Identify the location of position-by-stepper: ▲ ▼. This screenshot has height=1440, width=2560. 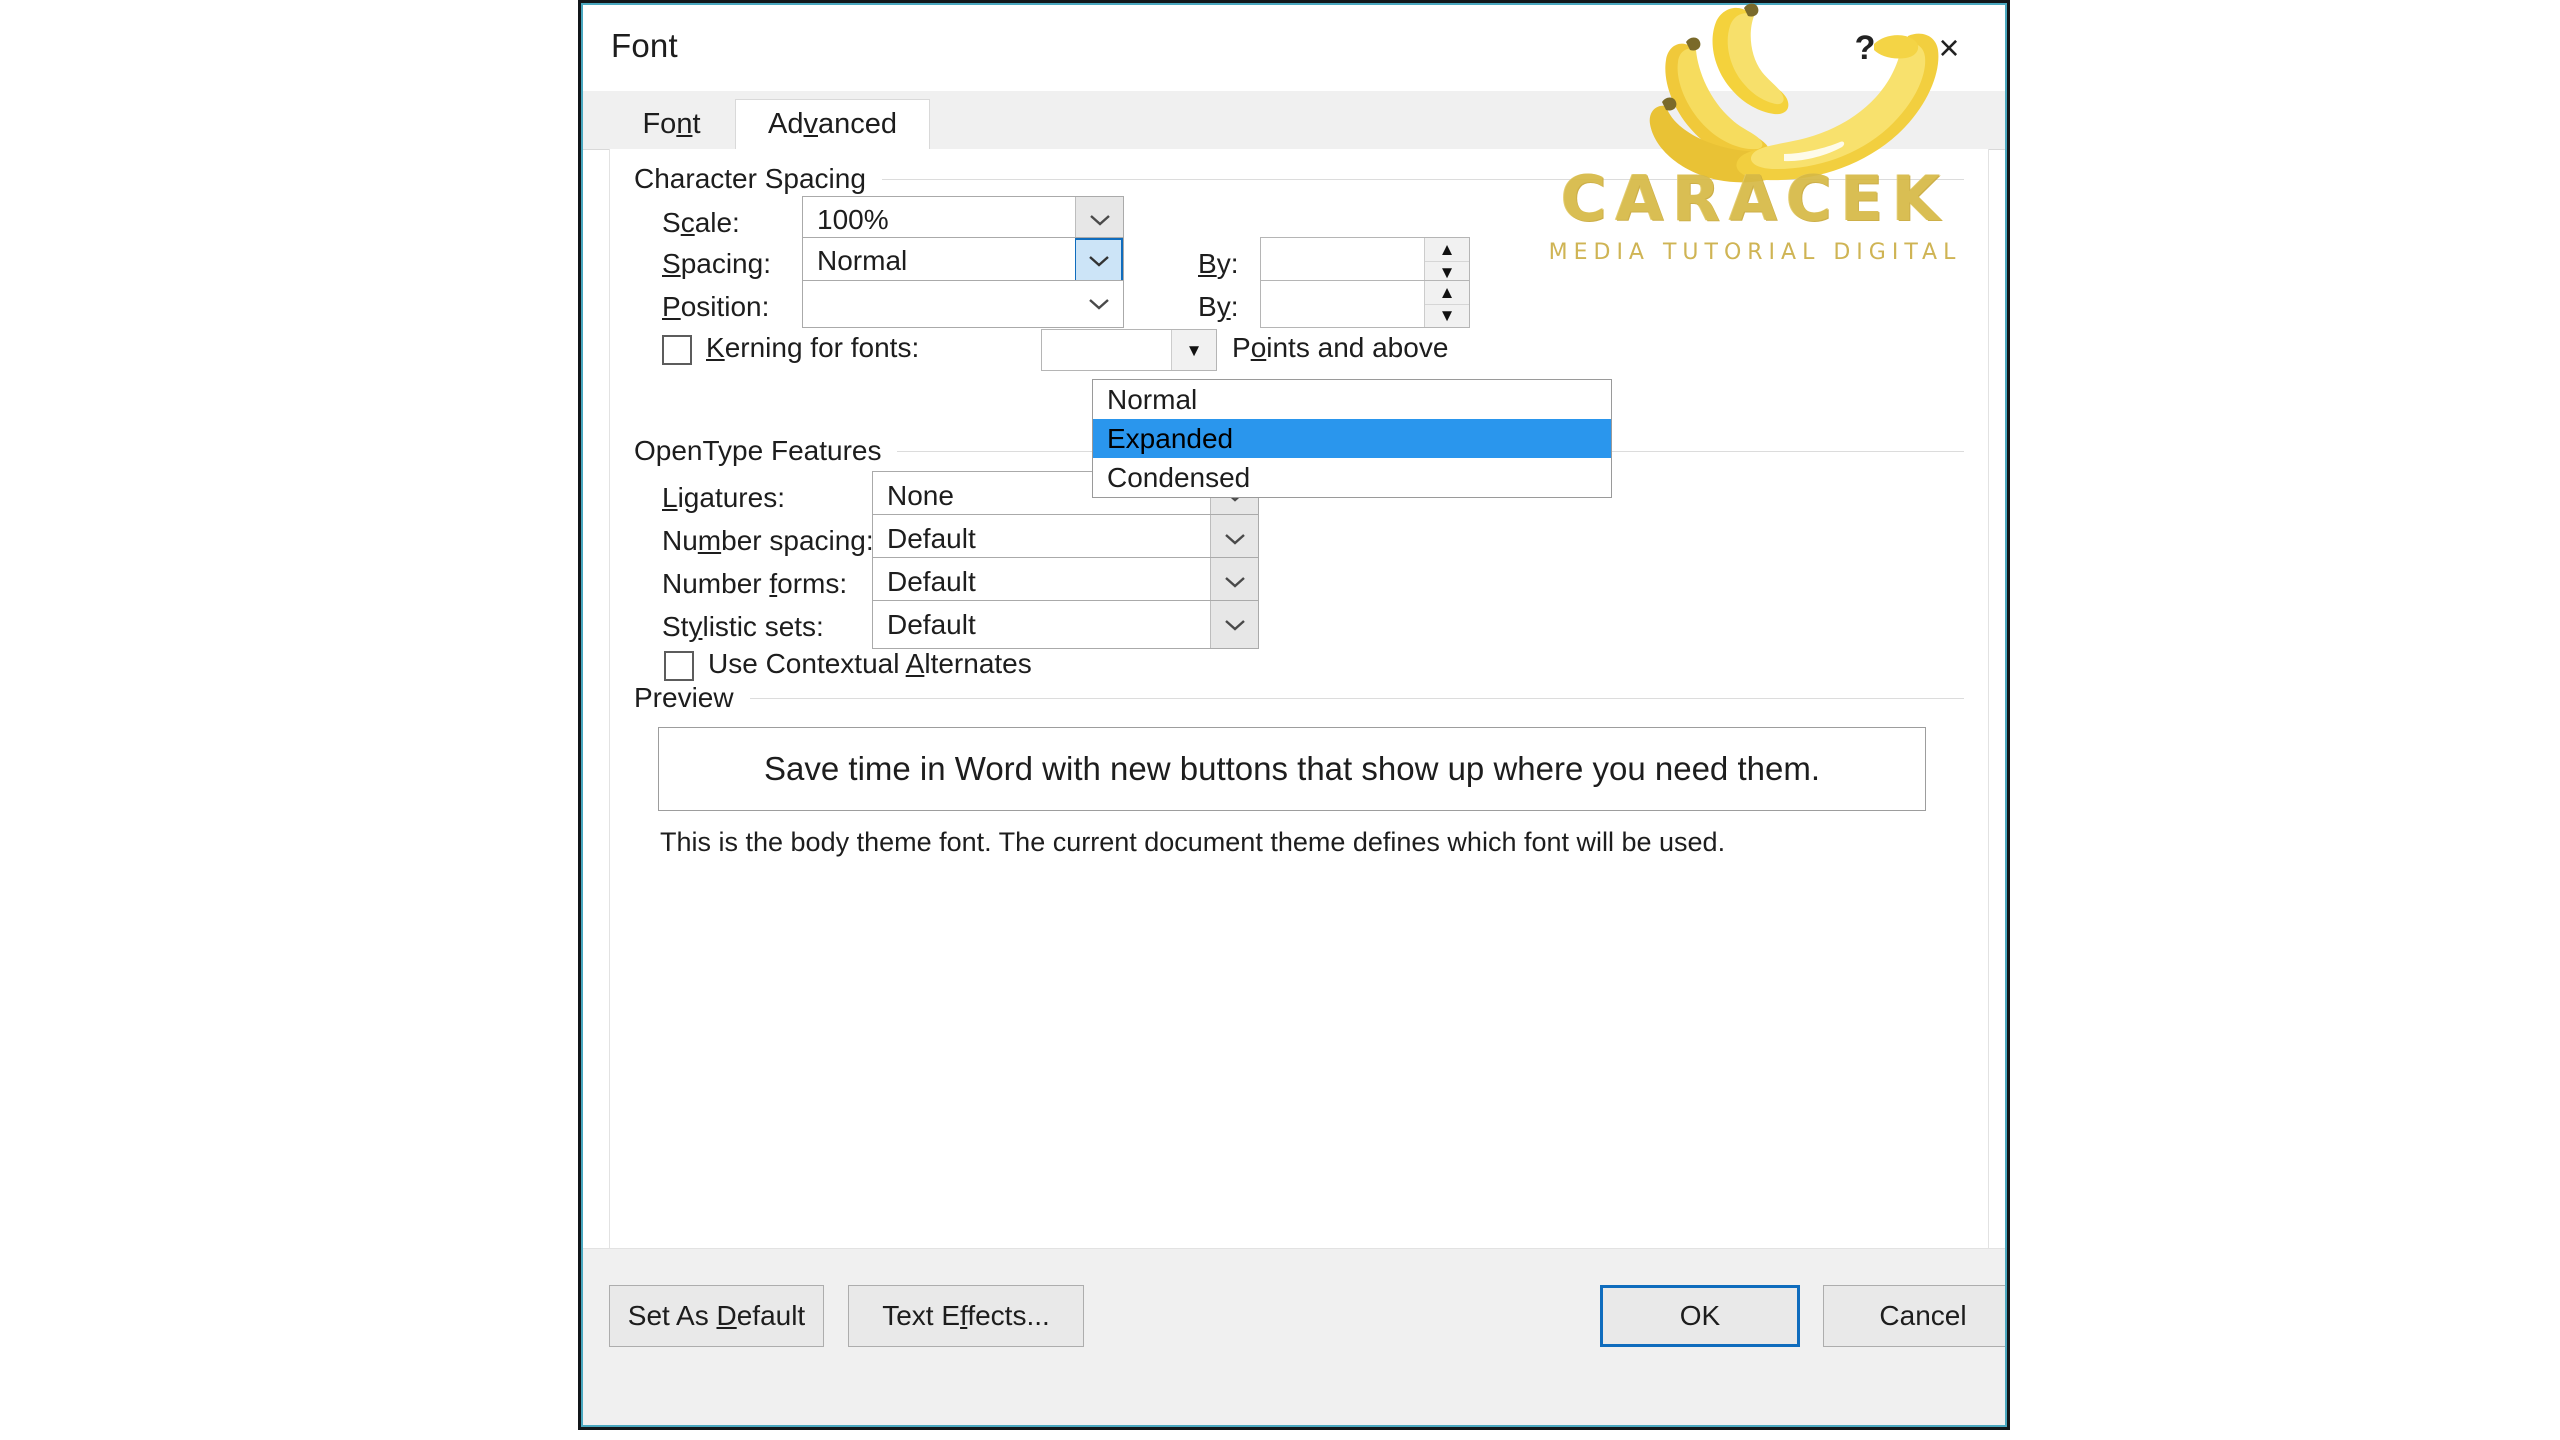
(1365, 304).